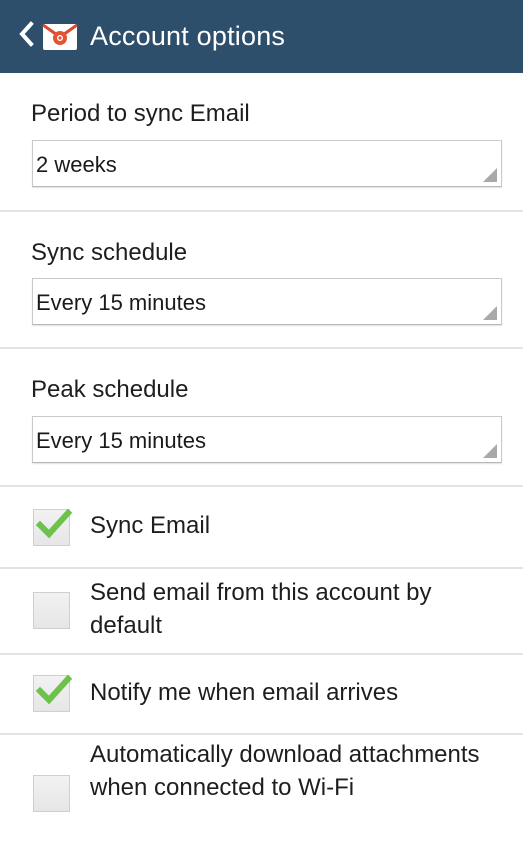 This screenshot has height=841, width=523. What do you see at coordinates (60, 37) in the screenshot?
I see `email-app-icon` at bounding box center [60, 37].